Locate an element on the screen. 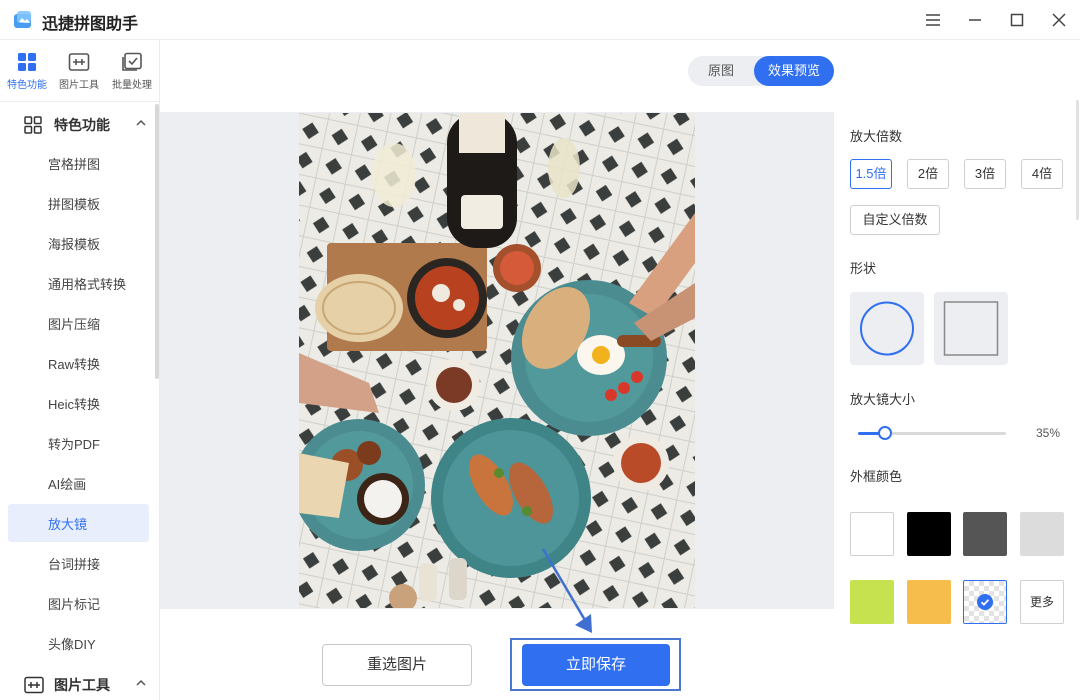 The width and height of the screenshot is (1080, 700). app-logo-icon is located at coordinates (22, 19).